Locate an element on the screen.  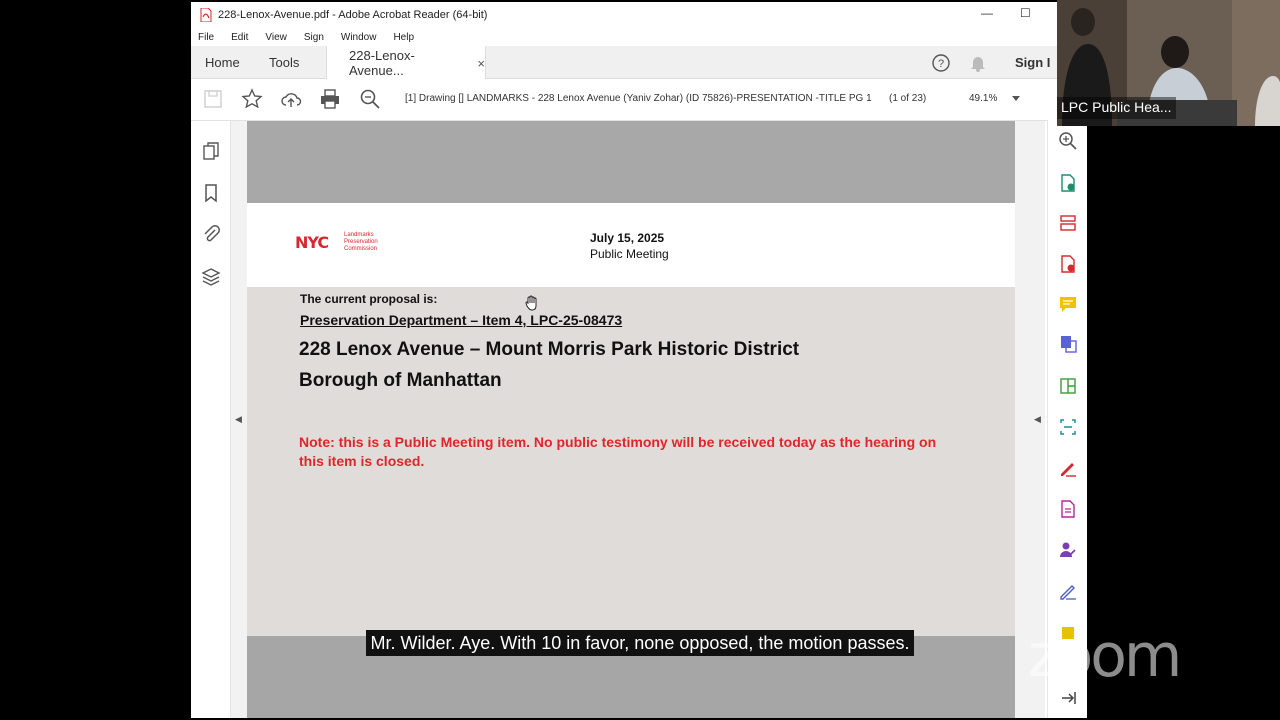
layers-icon is located at coordinates (211, 277).